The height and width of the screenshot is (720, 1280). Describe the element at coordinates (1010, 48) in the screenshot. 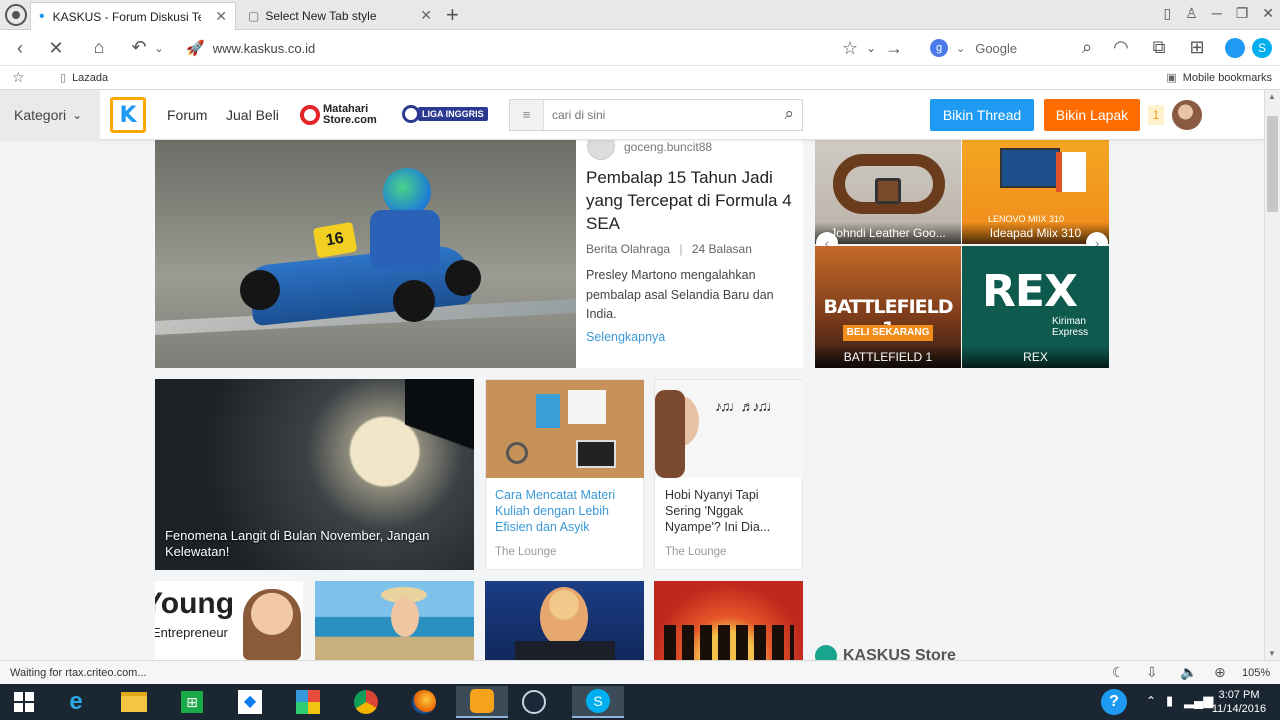

I see `search-engine-field: g ⌄ Google` at that location.